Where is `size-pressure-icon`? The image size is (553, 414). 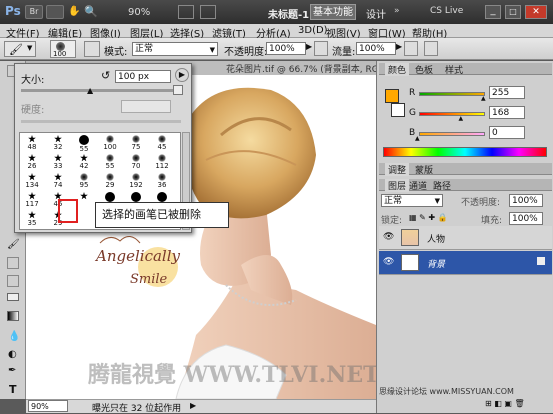
size-pressure-icon is located at coordinates (431, 48).